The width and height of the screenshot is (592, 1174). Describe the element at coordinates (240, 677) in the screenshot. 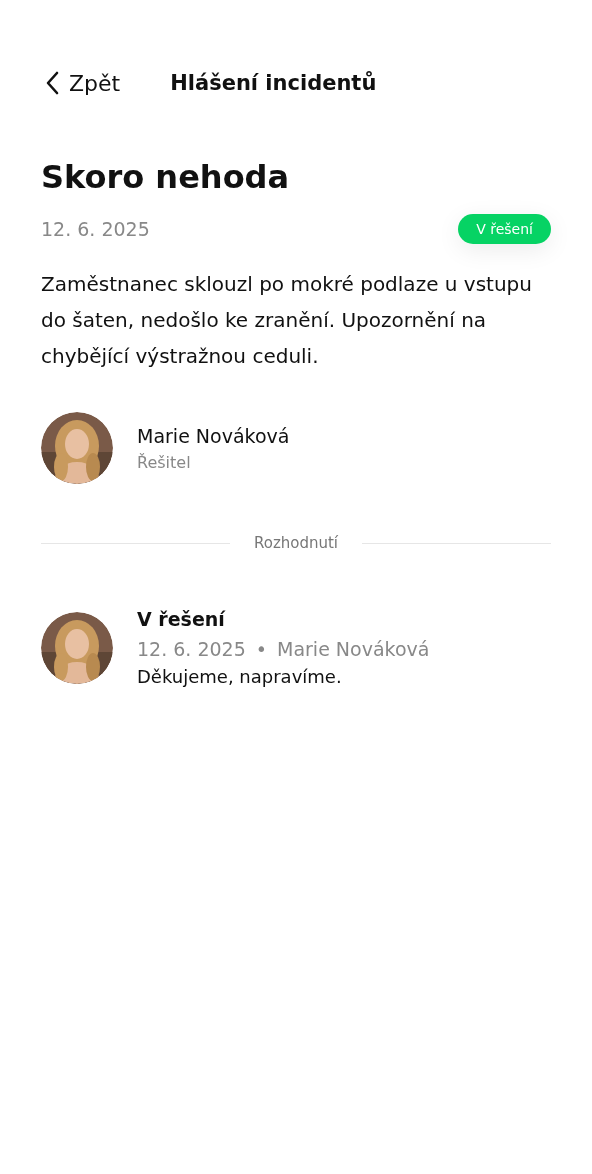

I see `decision-note: Děkujeme, napravíme.` at that location.